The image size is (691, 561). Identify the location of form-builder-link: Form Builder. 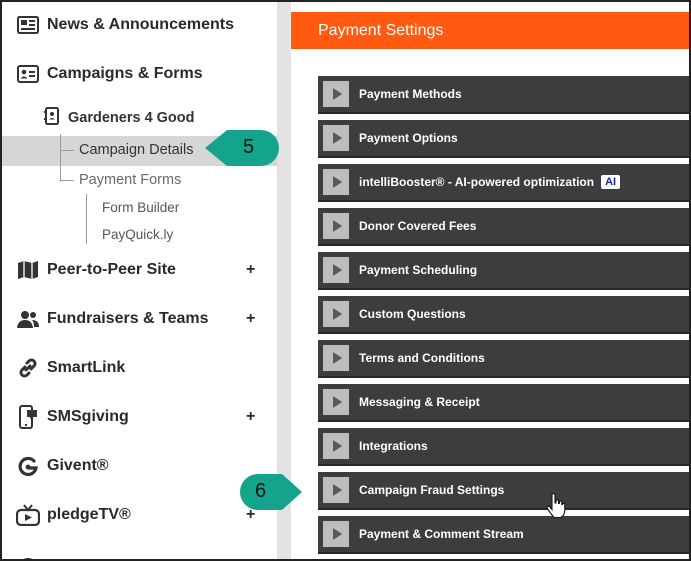
(140, 207).